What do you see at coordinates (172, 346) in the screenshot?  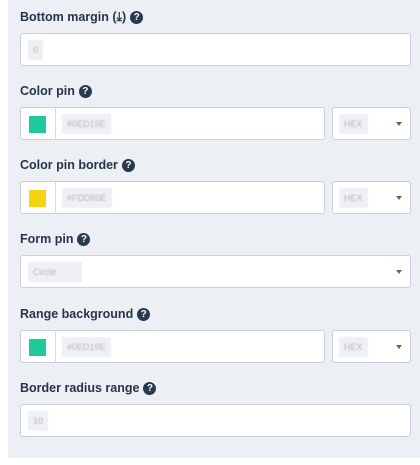 I see `range-background-input: #0ED19E` at bounding box center [172, 346].